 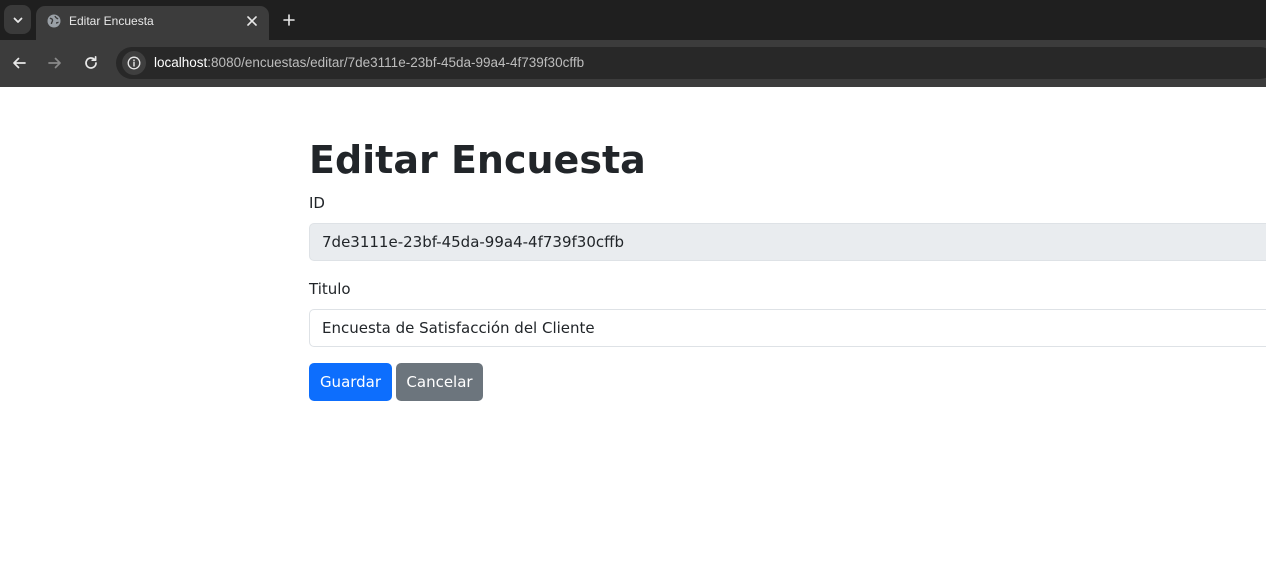 I want to click on tab-close-button, so click(x=252, y=21).